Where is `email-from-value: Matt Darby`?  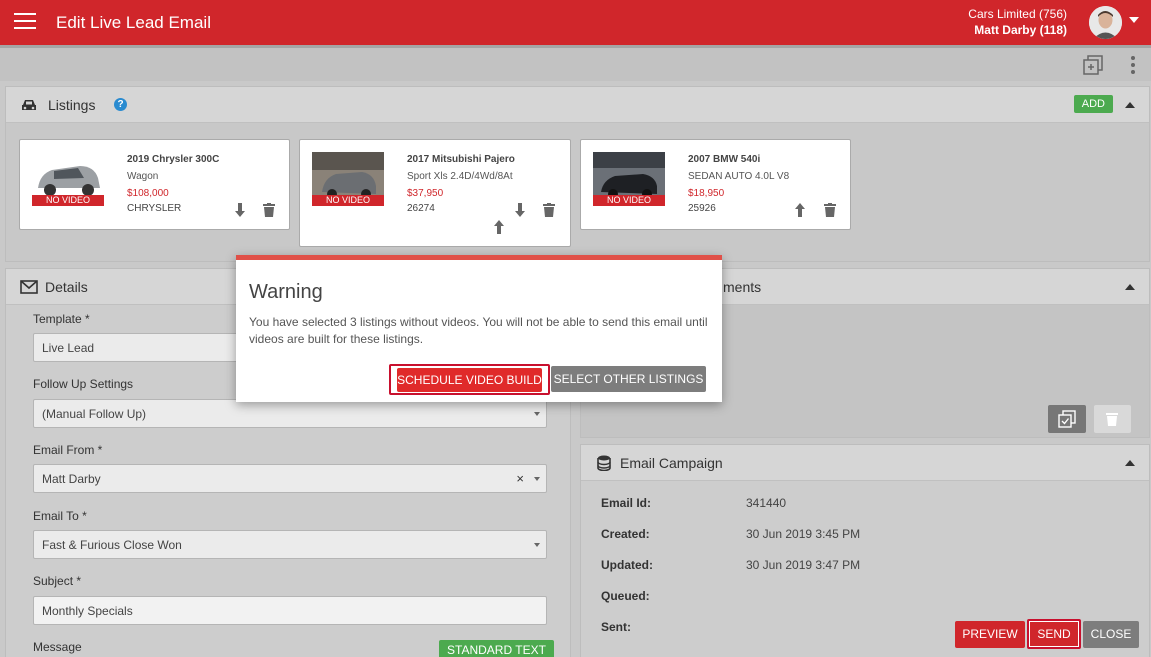 email-from-value: Matt Darby is located at coordinates (71, 479).